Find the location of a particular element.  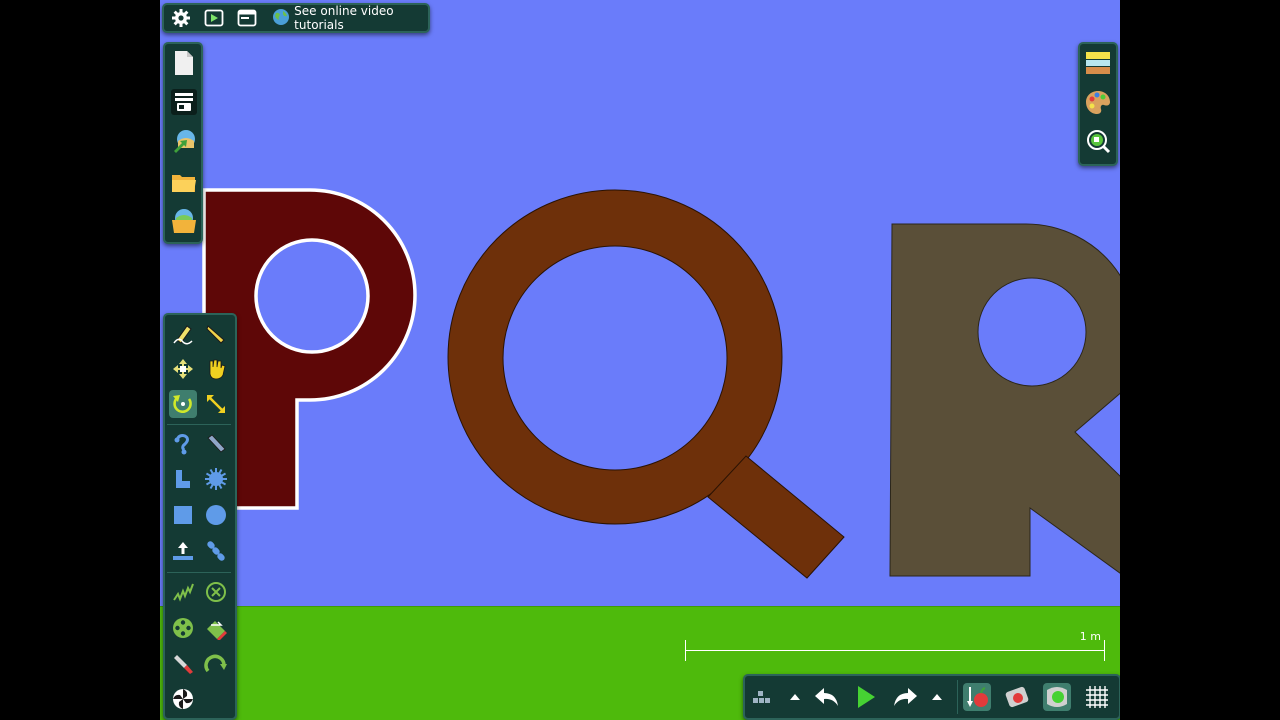

polygon-tool-icon is located at coordinates (183, 479).